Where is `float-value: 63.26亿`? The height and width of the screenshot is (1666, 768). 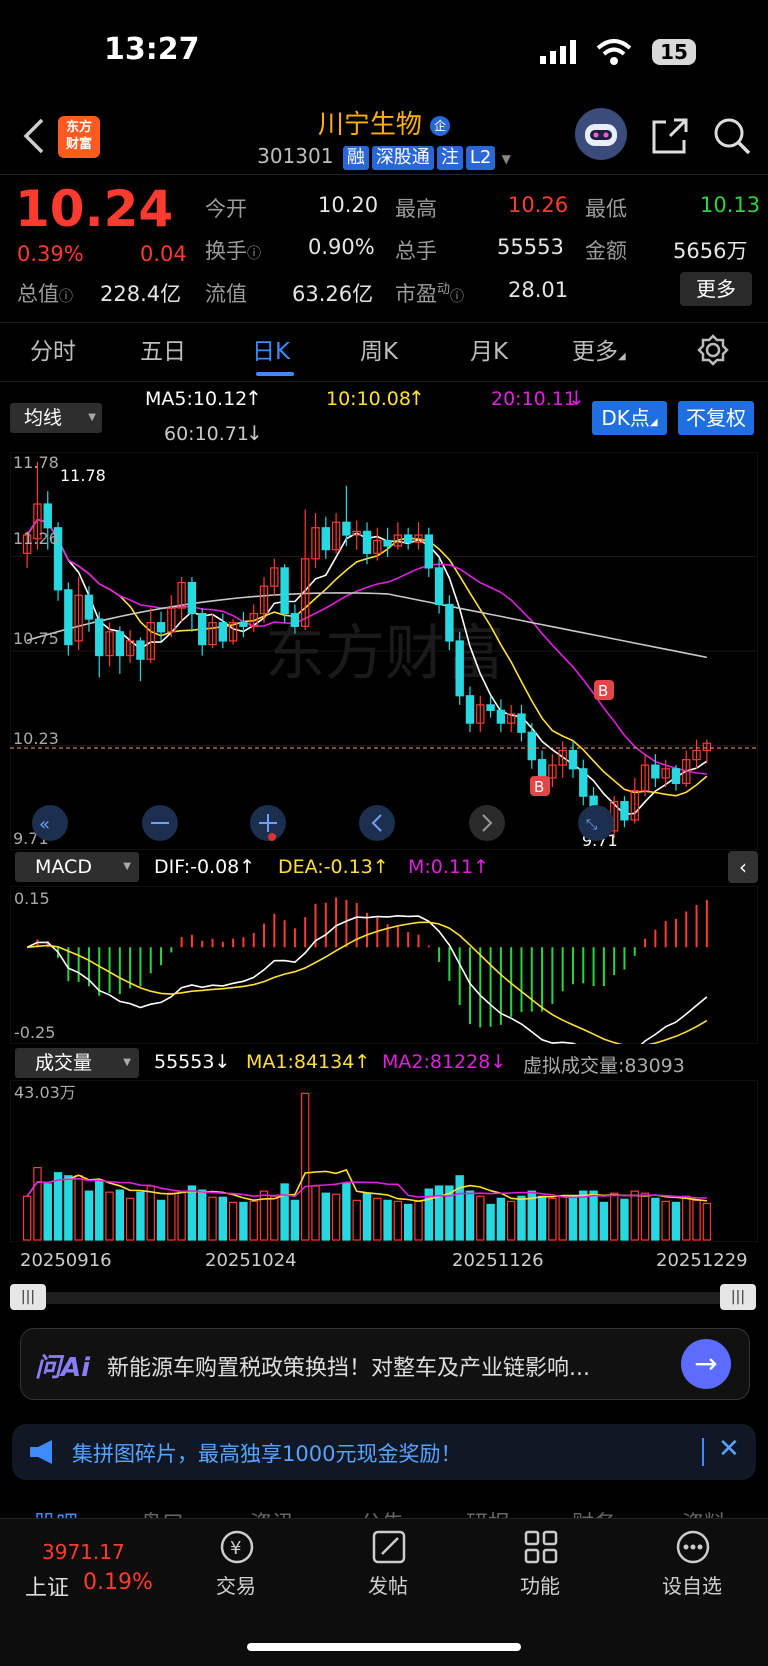 float-value: 63.26亿 is located at coordinates (333, 294).